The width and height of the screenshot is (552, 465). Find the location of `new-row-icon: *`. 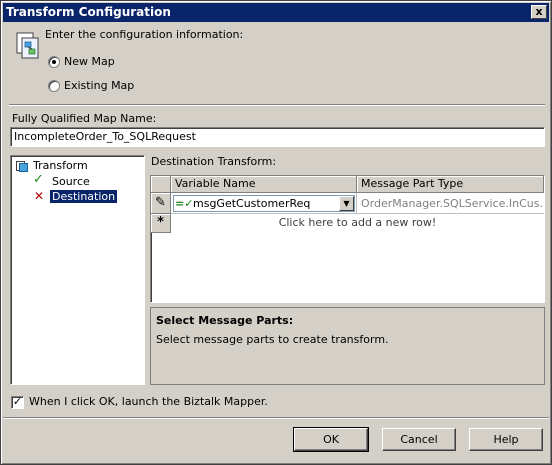

new-row-icon: * is located at coordinates (161, 223).